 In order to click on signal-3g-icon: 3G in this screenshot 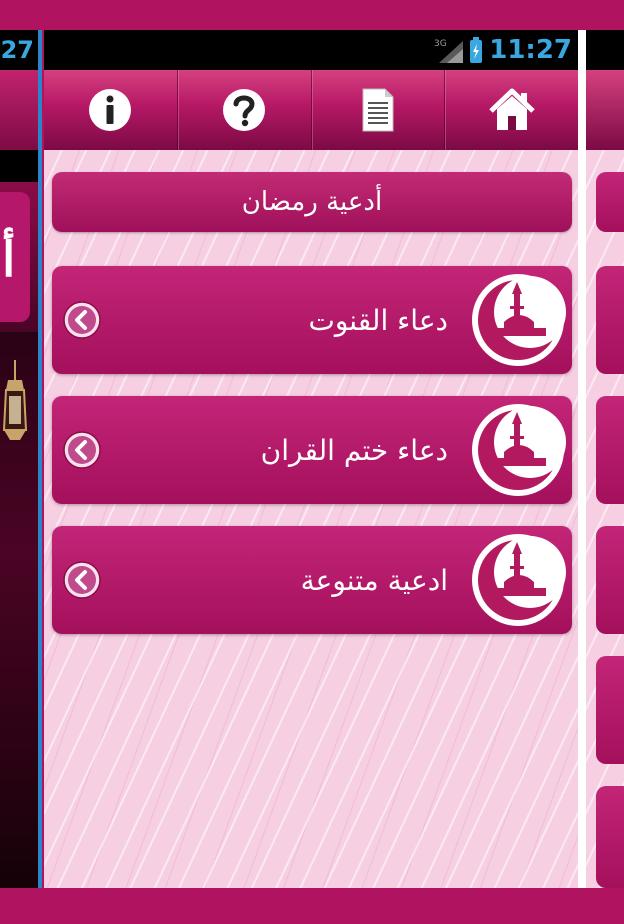, I will do `click(449, 51)`.